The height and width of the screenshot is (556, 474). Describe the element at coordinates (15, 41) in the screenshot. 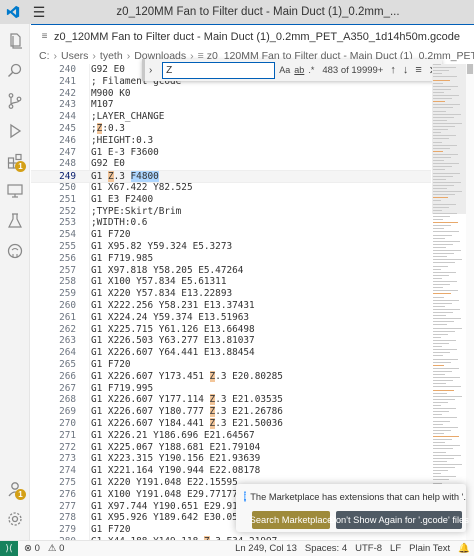

I see `explorer-icon` at that location.